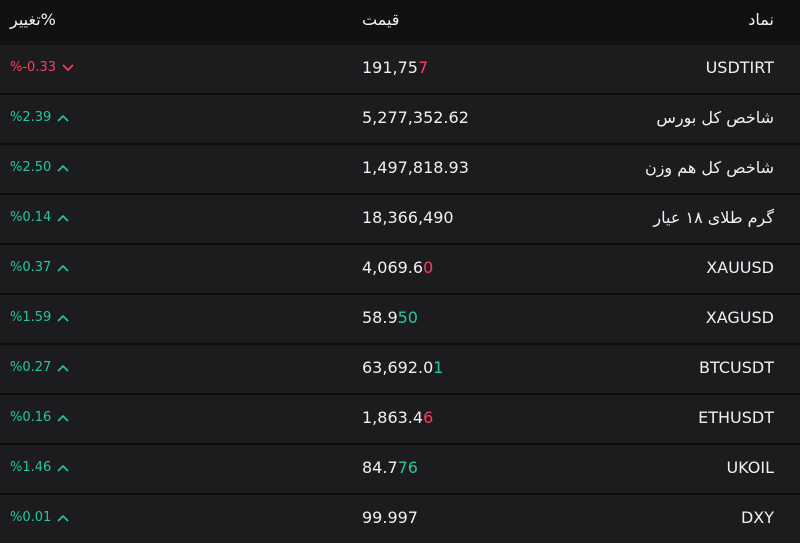  I want to click on table-row: %0.14 18,366,490 گرم طلای ۱۸ عیار, so click(400, 220).